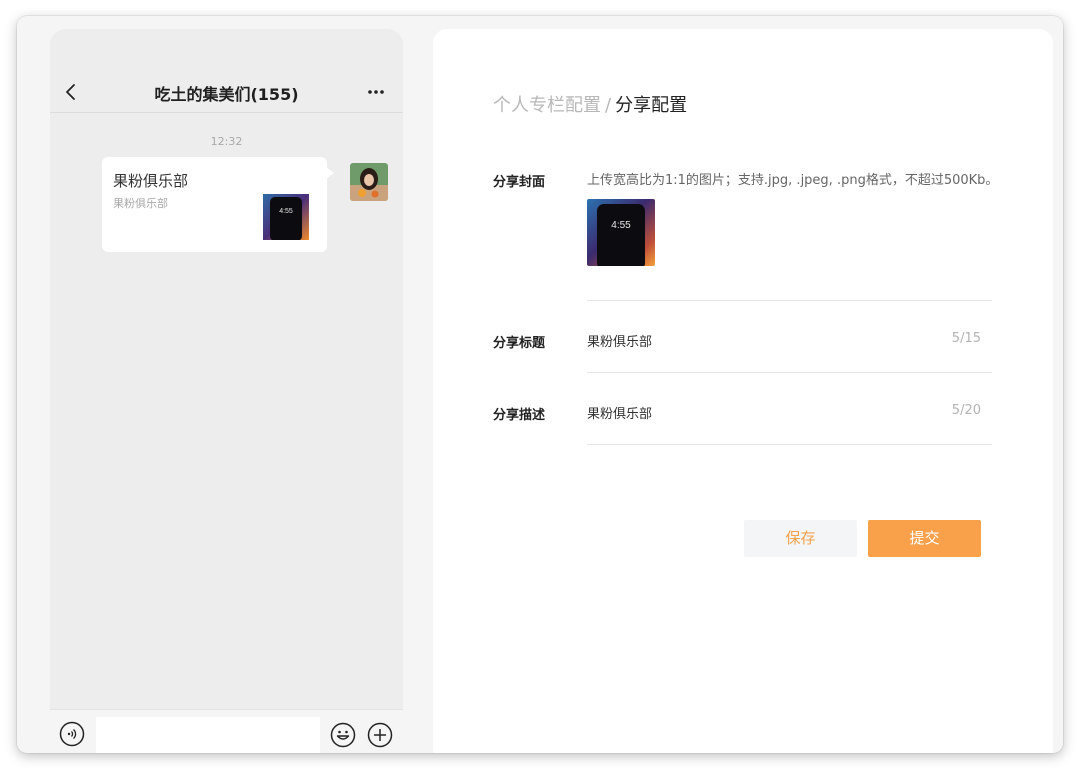  I want to click on save-button: 保存, so click(800, 538).